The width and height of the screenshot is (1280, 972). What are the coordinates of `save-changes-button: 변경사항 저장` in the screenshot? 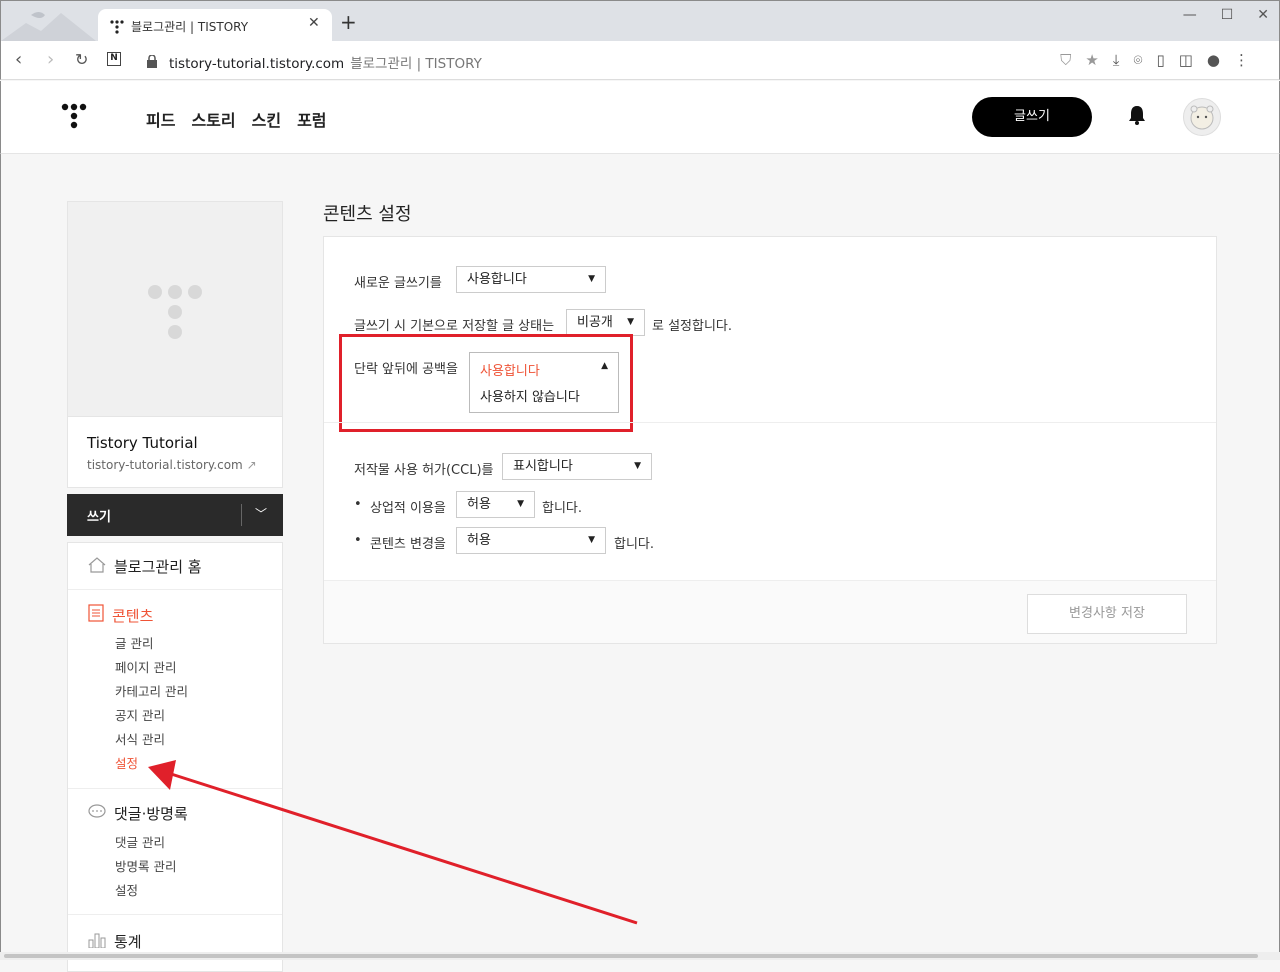 It's located at (1107, 614).